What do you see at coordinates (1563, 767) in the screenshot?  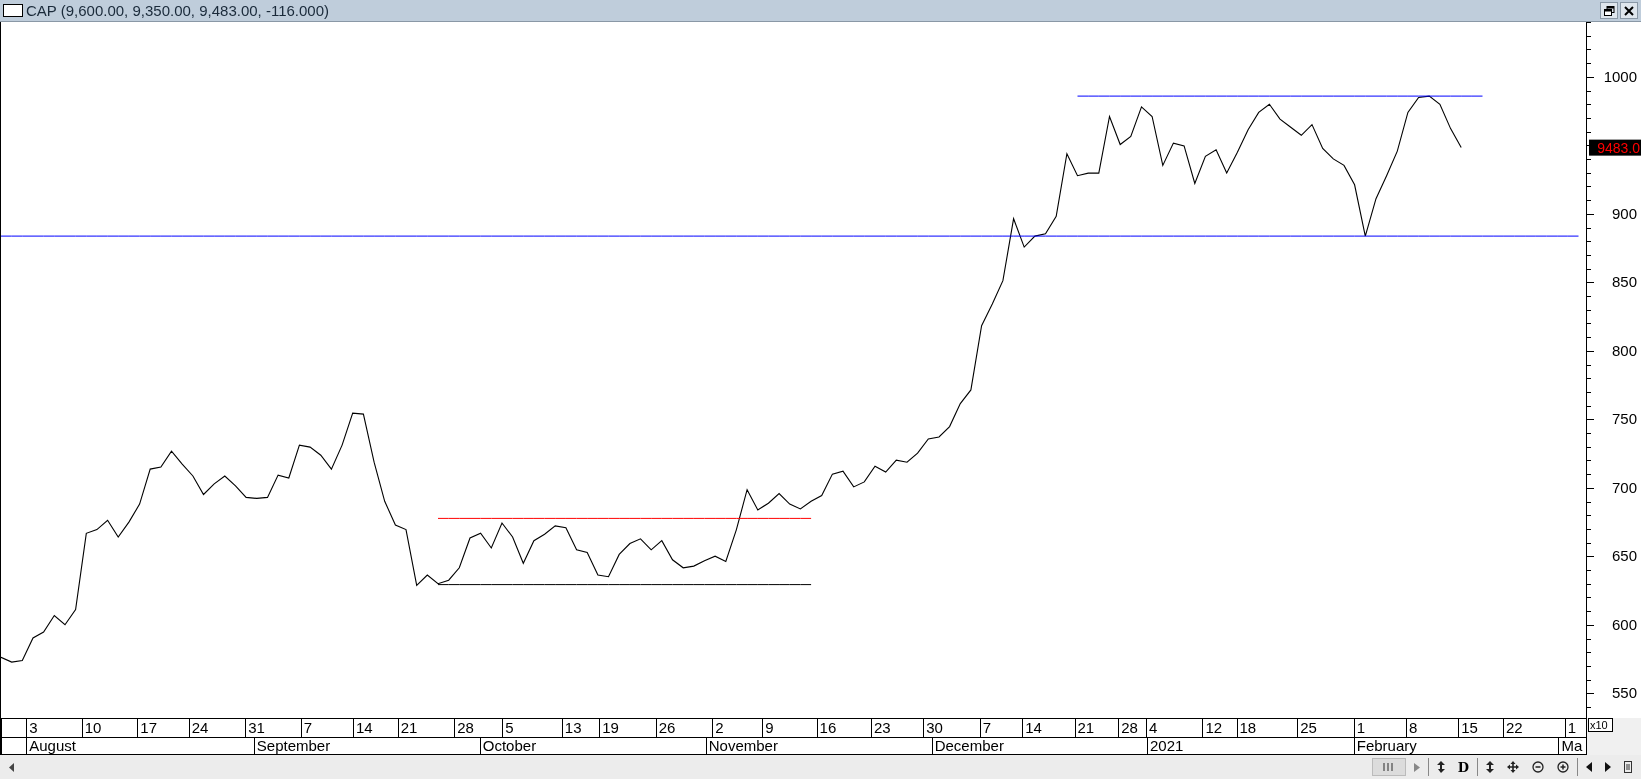 I see `zoom-in-icon` at bounding box center [1563, 767].